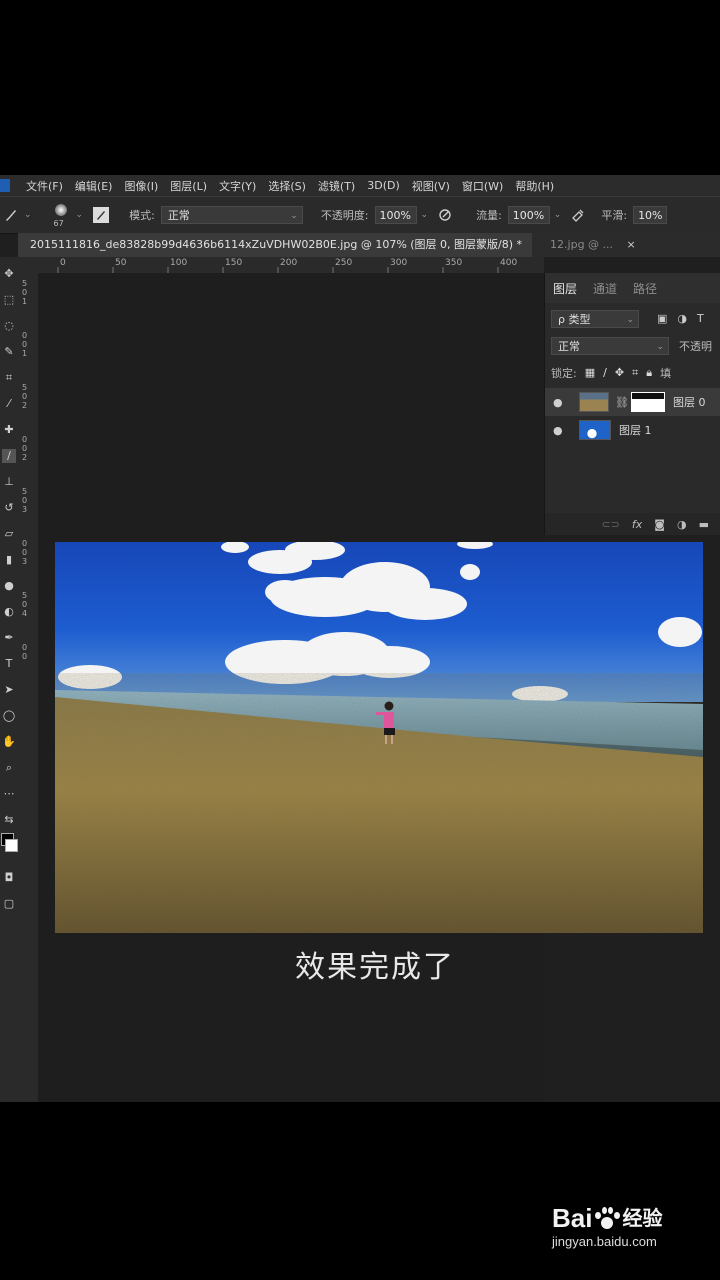  Describe the element at coordinates (662, 318) in the screenshot. I see `image-filter-icon: ▣` at that location.